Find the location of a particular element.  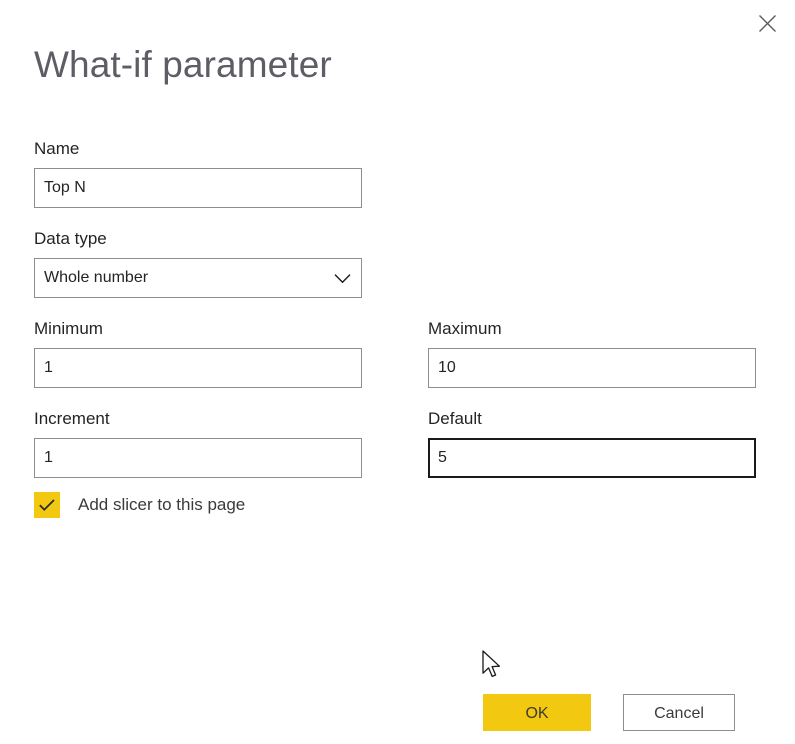

cancel-button: Cancel is located at coordinates (679, 712).